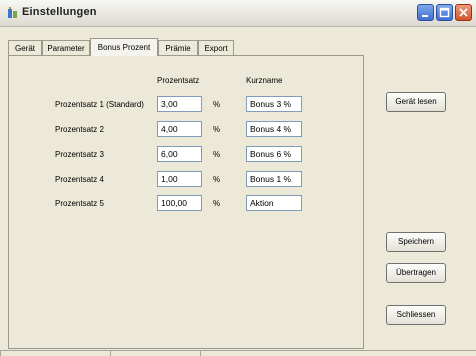  I want to click on minimize-button, so click(425, 12).